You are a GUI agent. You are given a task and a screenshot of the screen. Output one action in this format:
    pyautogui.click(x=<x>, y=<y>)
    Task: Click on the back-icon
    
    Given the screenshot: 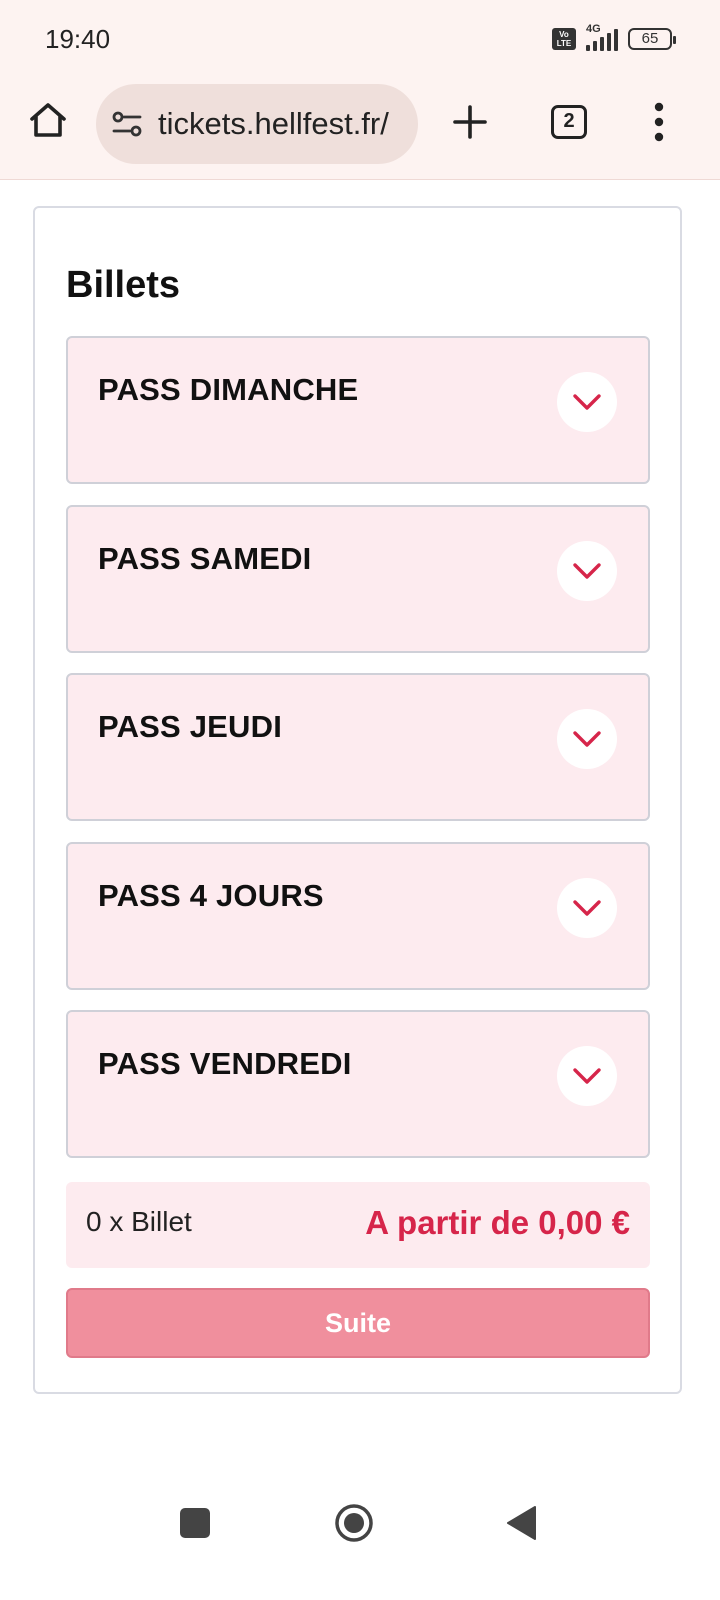 What is the action you would take?
    pyautogui.click(x=521, y=1523)
    